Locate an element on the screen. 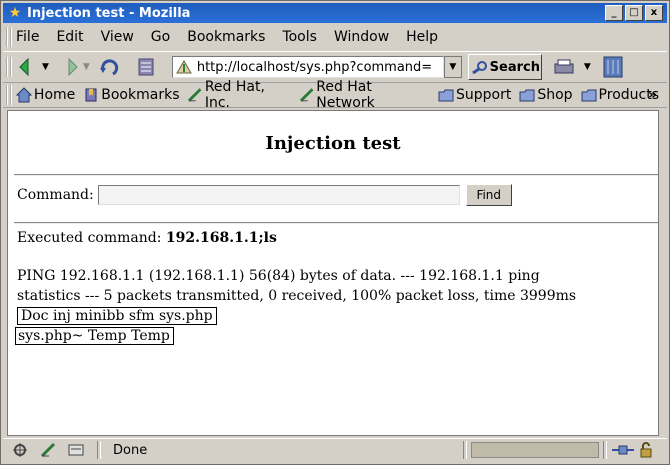 This screenshot has height=465, width=670. maximize-button: □ is located at coordinates (634, 13).